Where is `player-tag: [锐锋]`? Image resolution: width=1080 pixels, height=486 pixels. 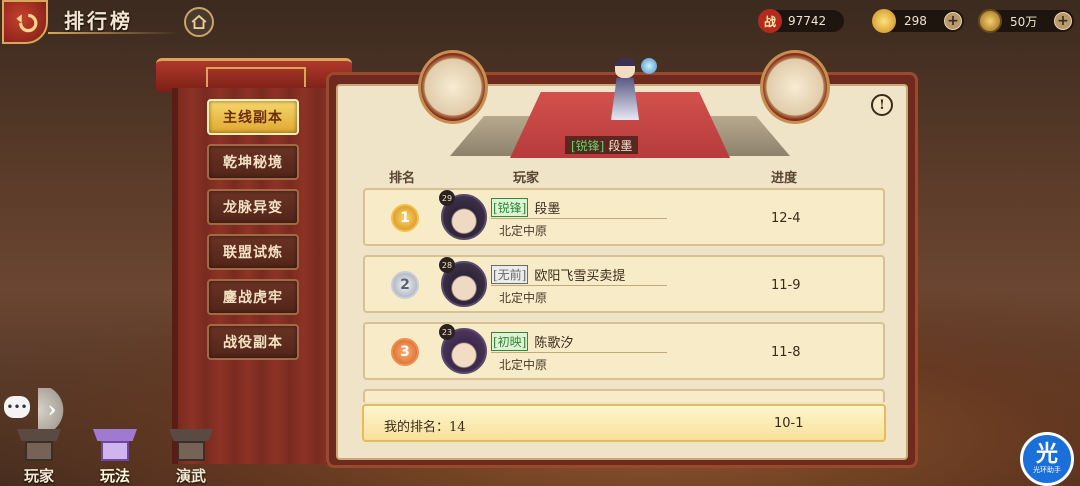 player-tag: [锐锋] is located at coordinates (510, 207).